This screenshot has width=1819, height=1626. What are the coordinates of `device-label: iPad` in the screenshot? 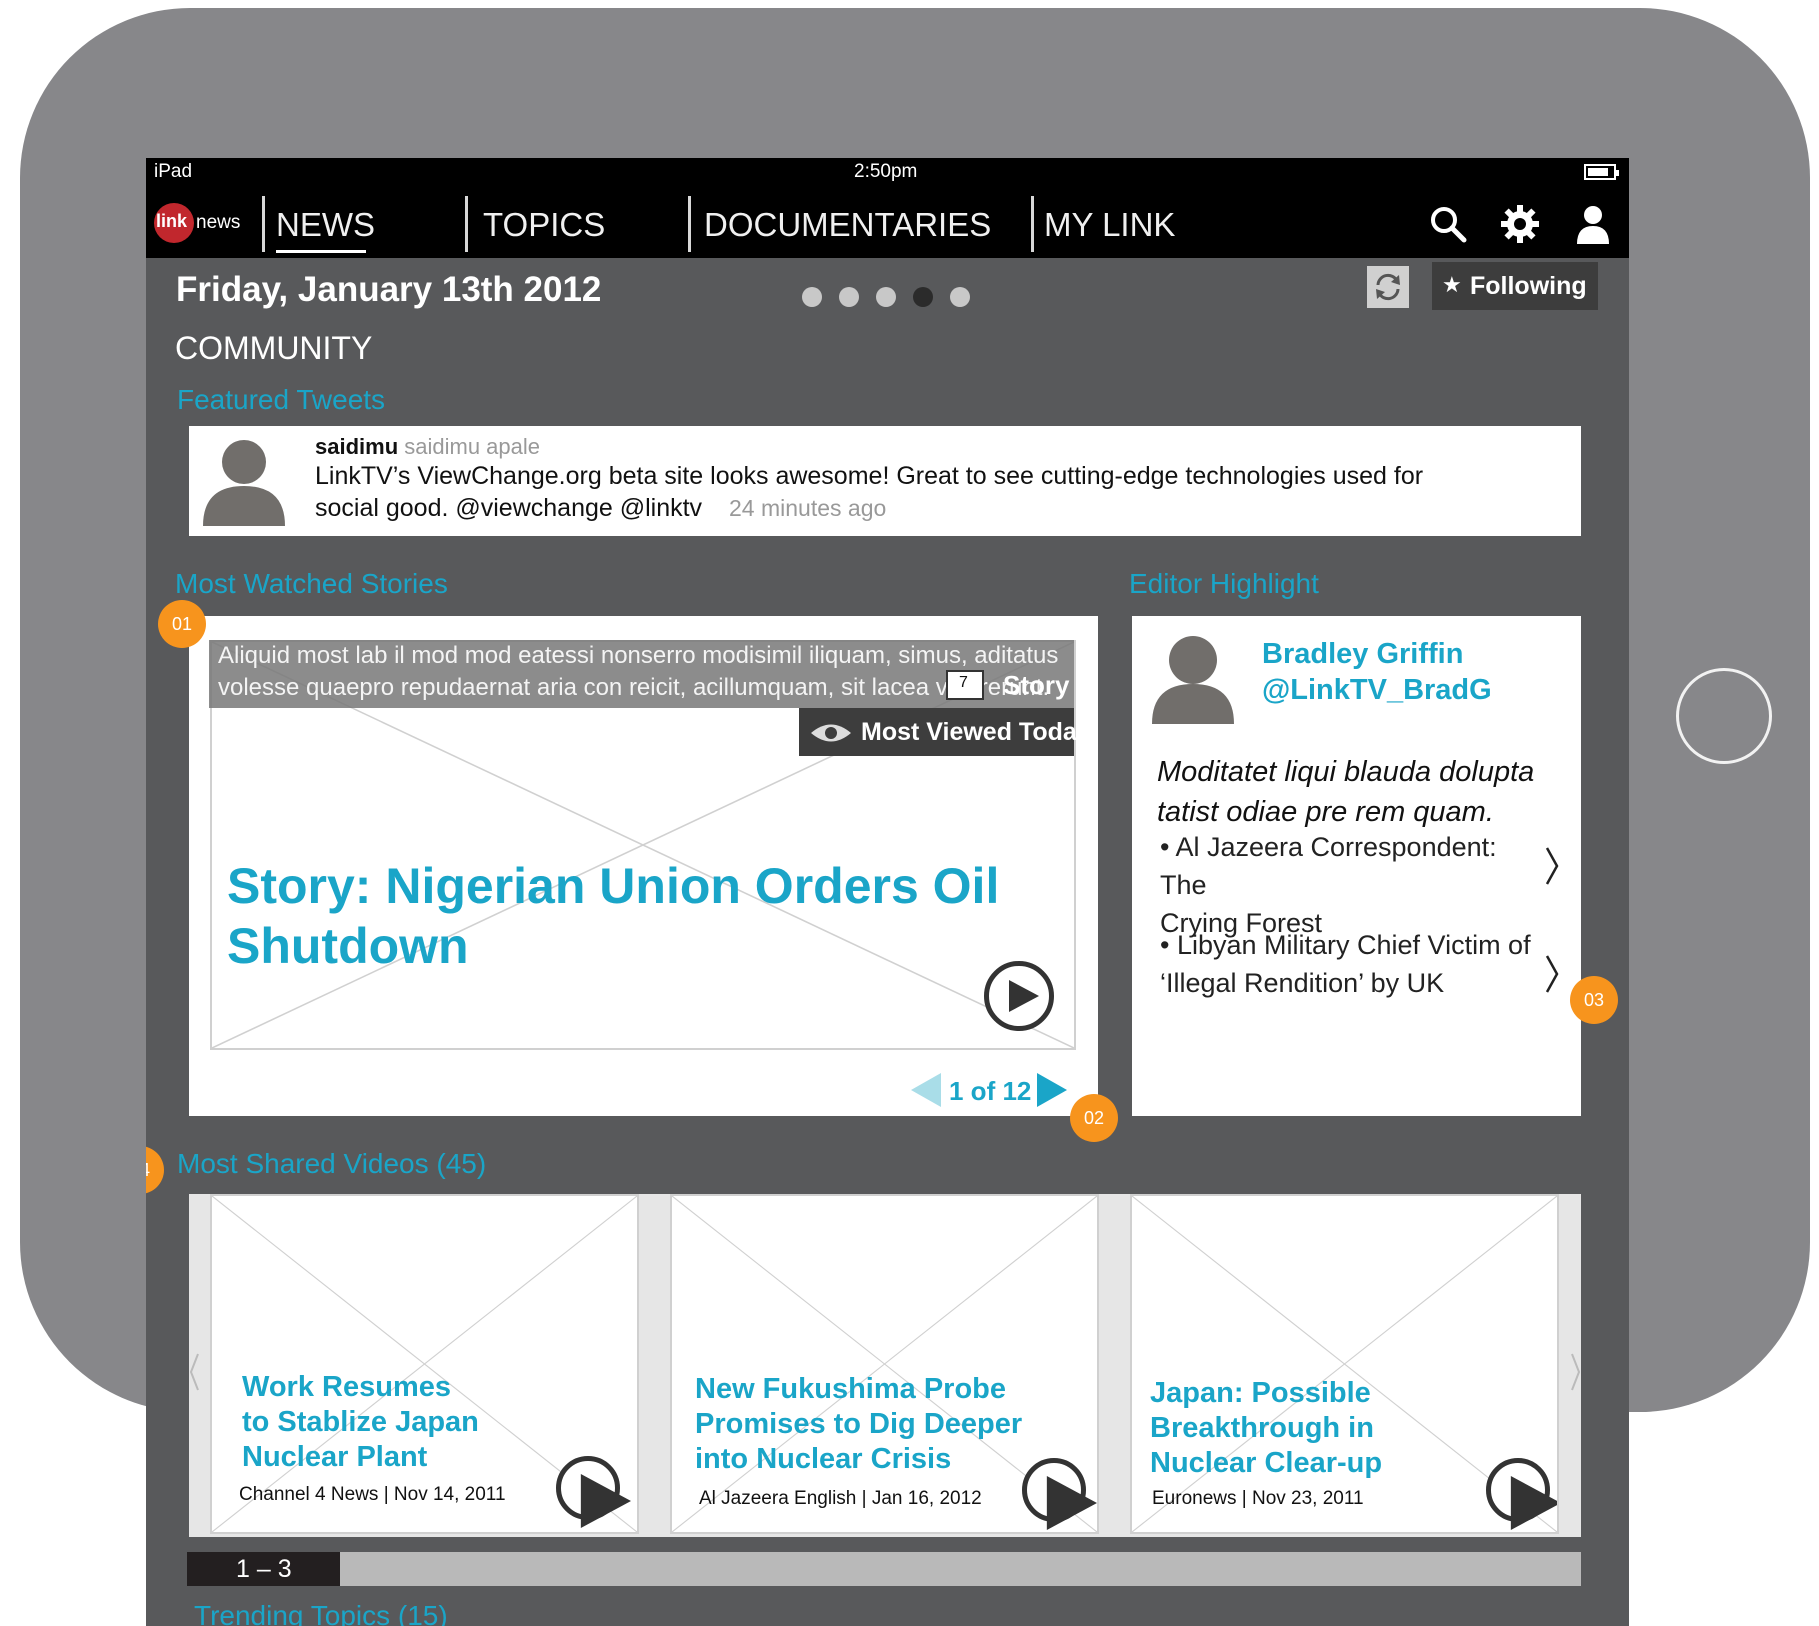 It's located at (173, 171).